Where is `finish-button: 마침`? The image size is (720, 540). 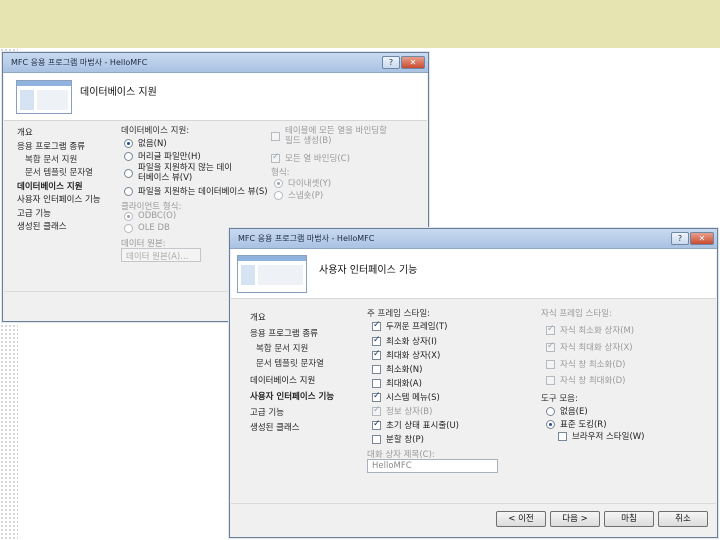
finish-button: 마침 is located at coordinates (629, 519).